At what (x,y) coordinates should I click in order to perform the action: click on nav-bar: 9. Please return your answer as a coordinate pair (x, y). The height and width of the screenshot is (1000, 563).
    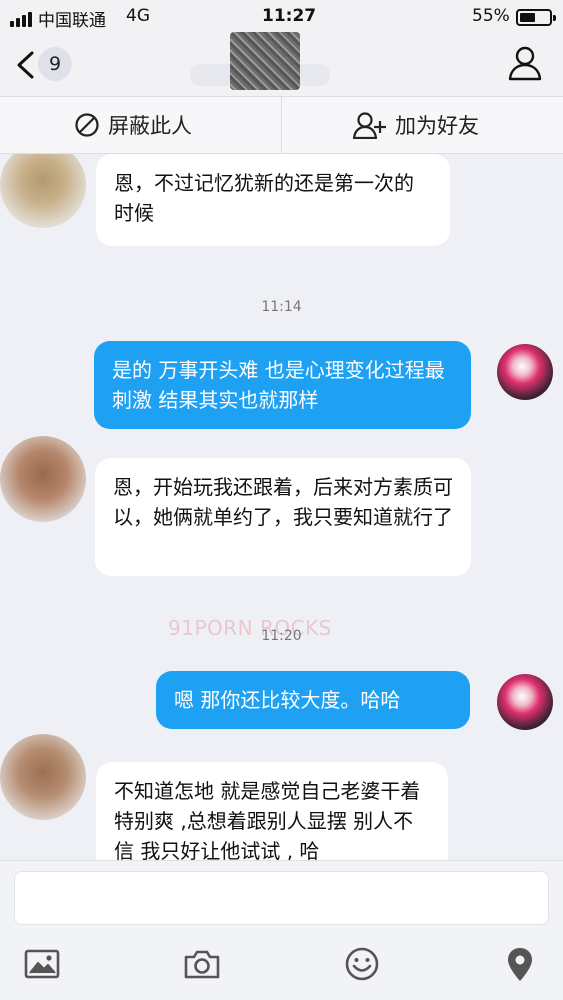
    Looking at the image, I should click on (281, 64).